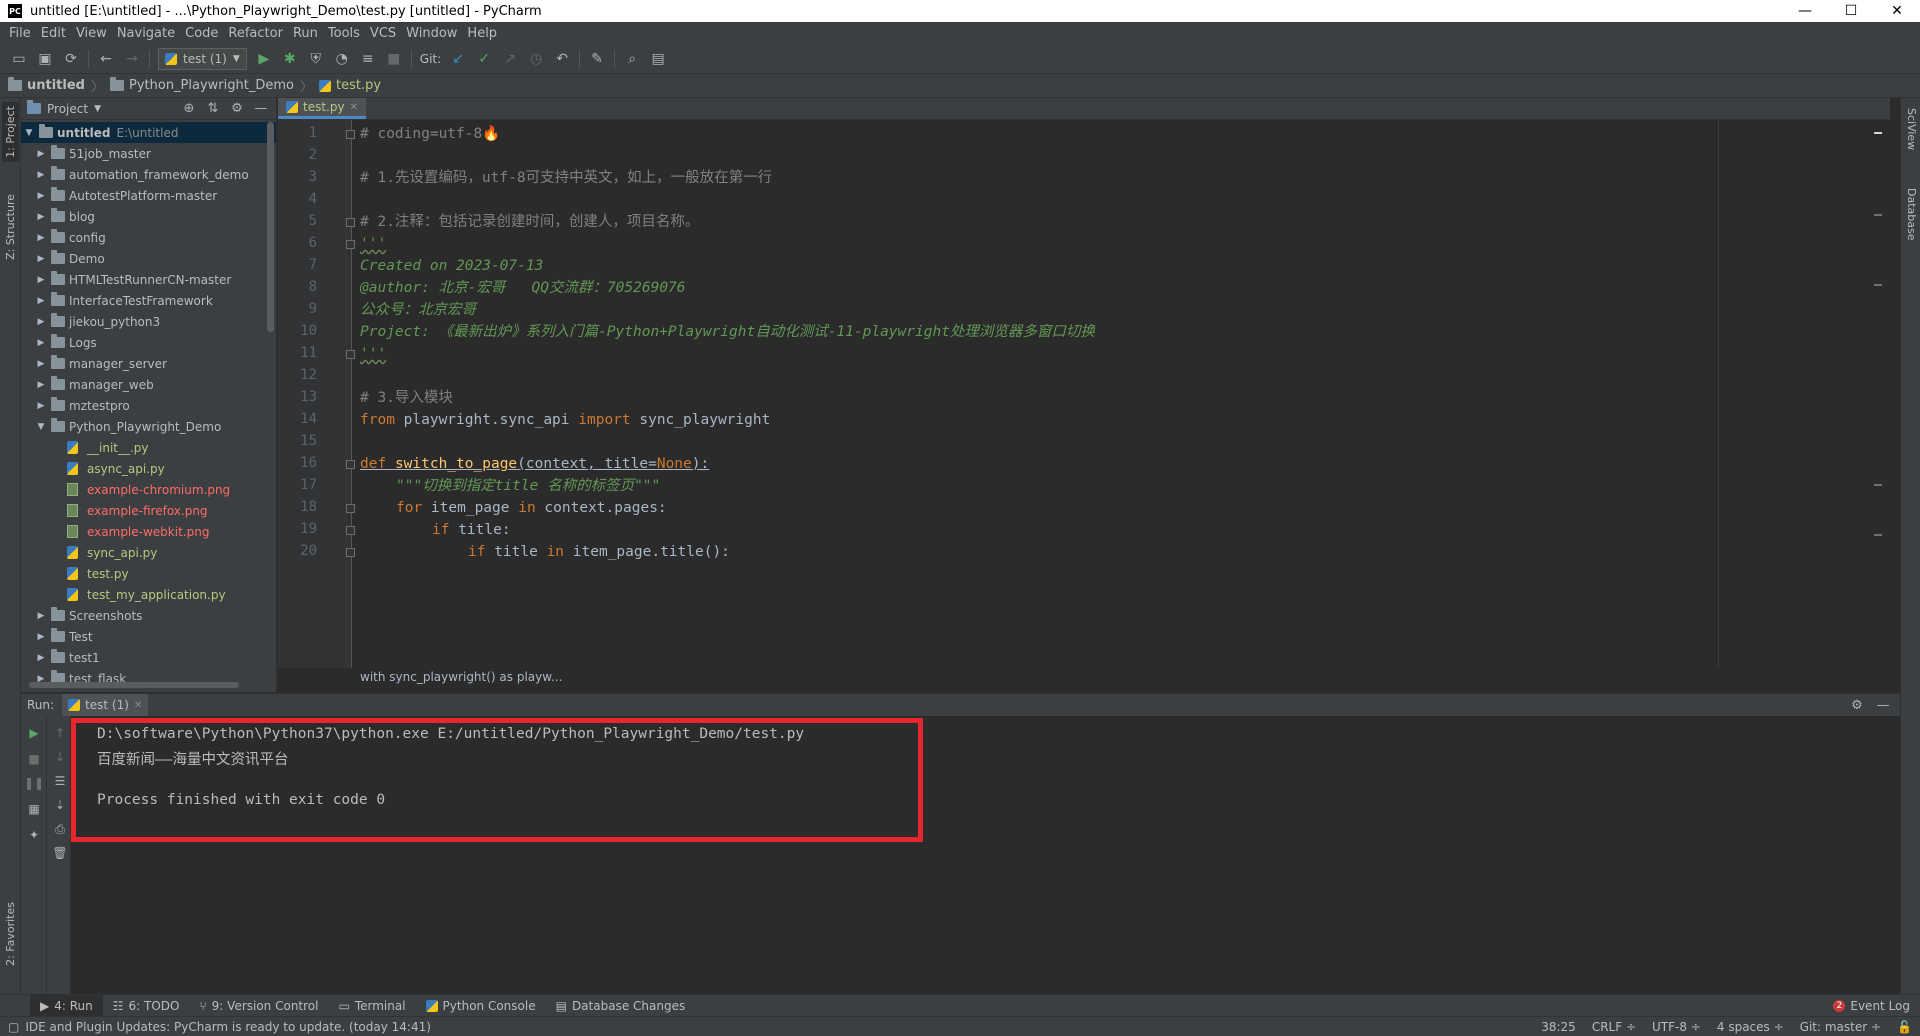 Image resolution: width=1920 pixels, height=1036 pixels. I want to click on close-icon: ✕, so click(354, 107).